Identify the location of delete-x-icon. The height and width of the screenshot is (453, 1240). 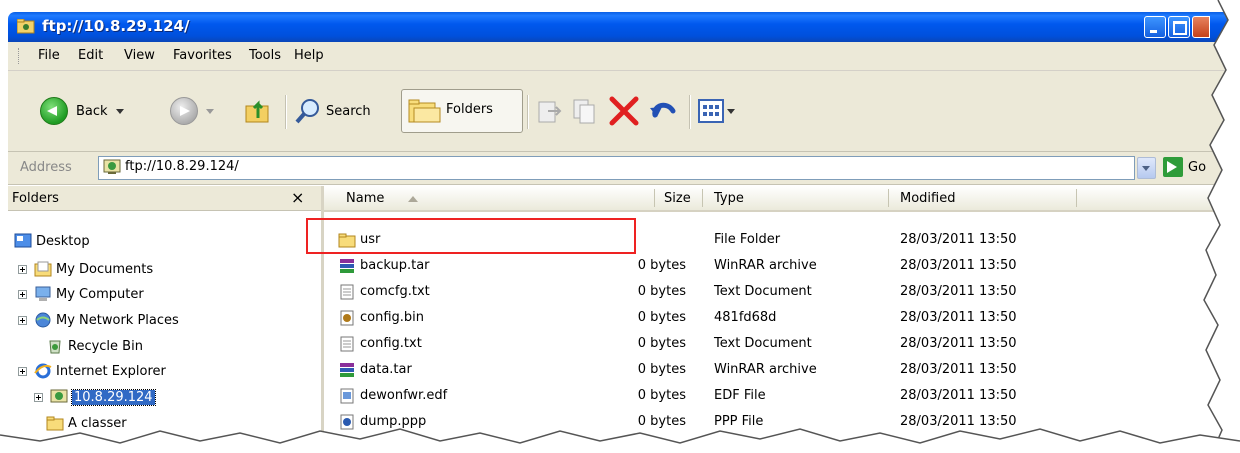
(624, 111).